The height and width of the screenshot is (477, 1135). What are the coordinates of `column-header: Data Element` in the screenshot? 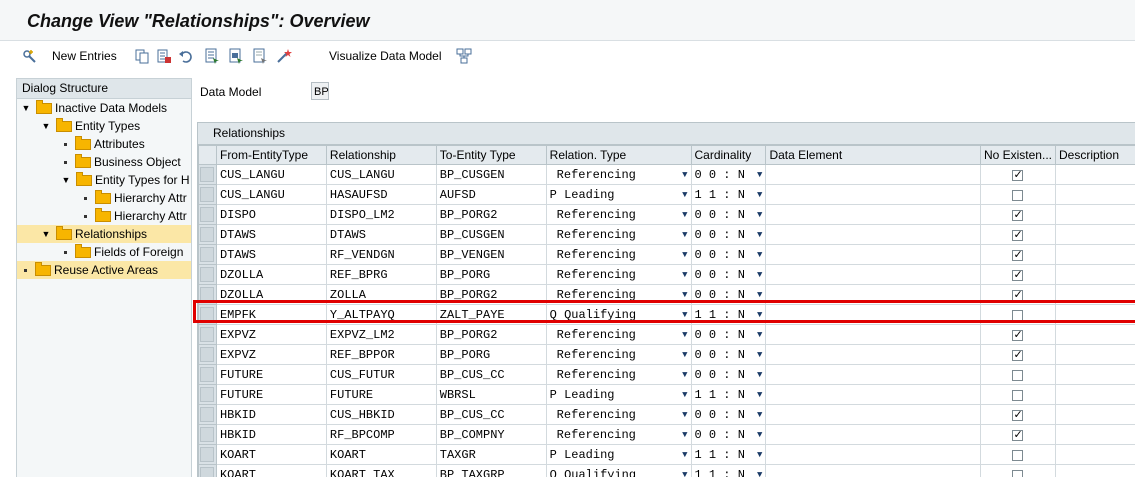 It's located at (873, 155).